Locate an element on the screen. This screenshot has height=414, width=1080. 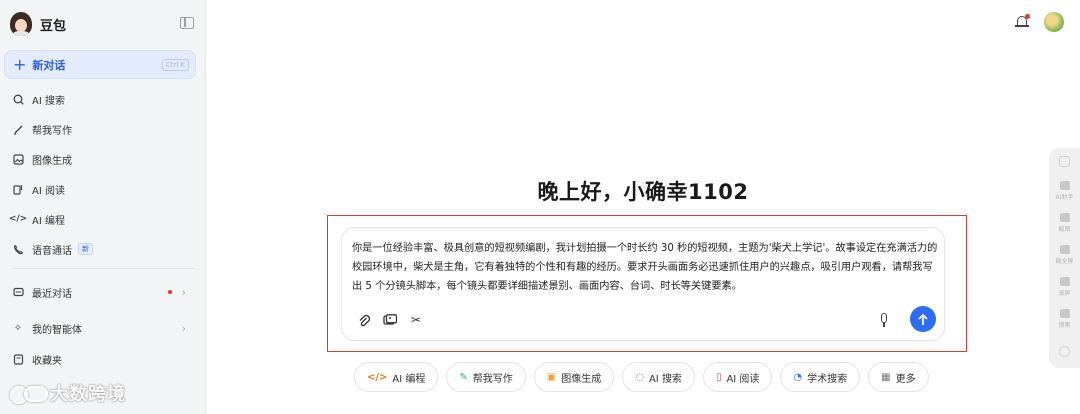
sidebar-item-ai-code: </> AI 编程 is located at coordinates (100, 219).